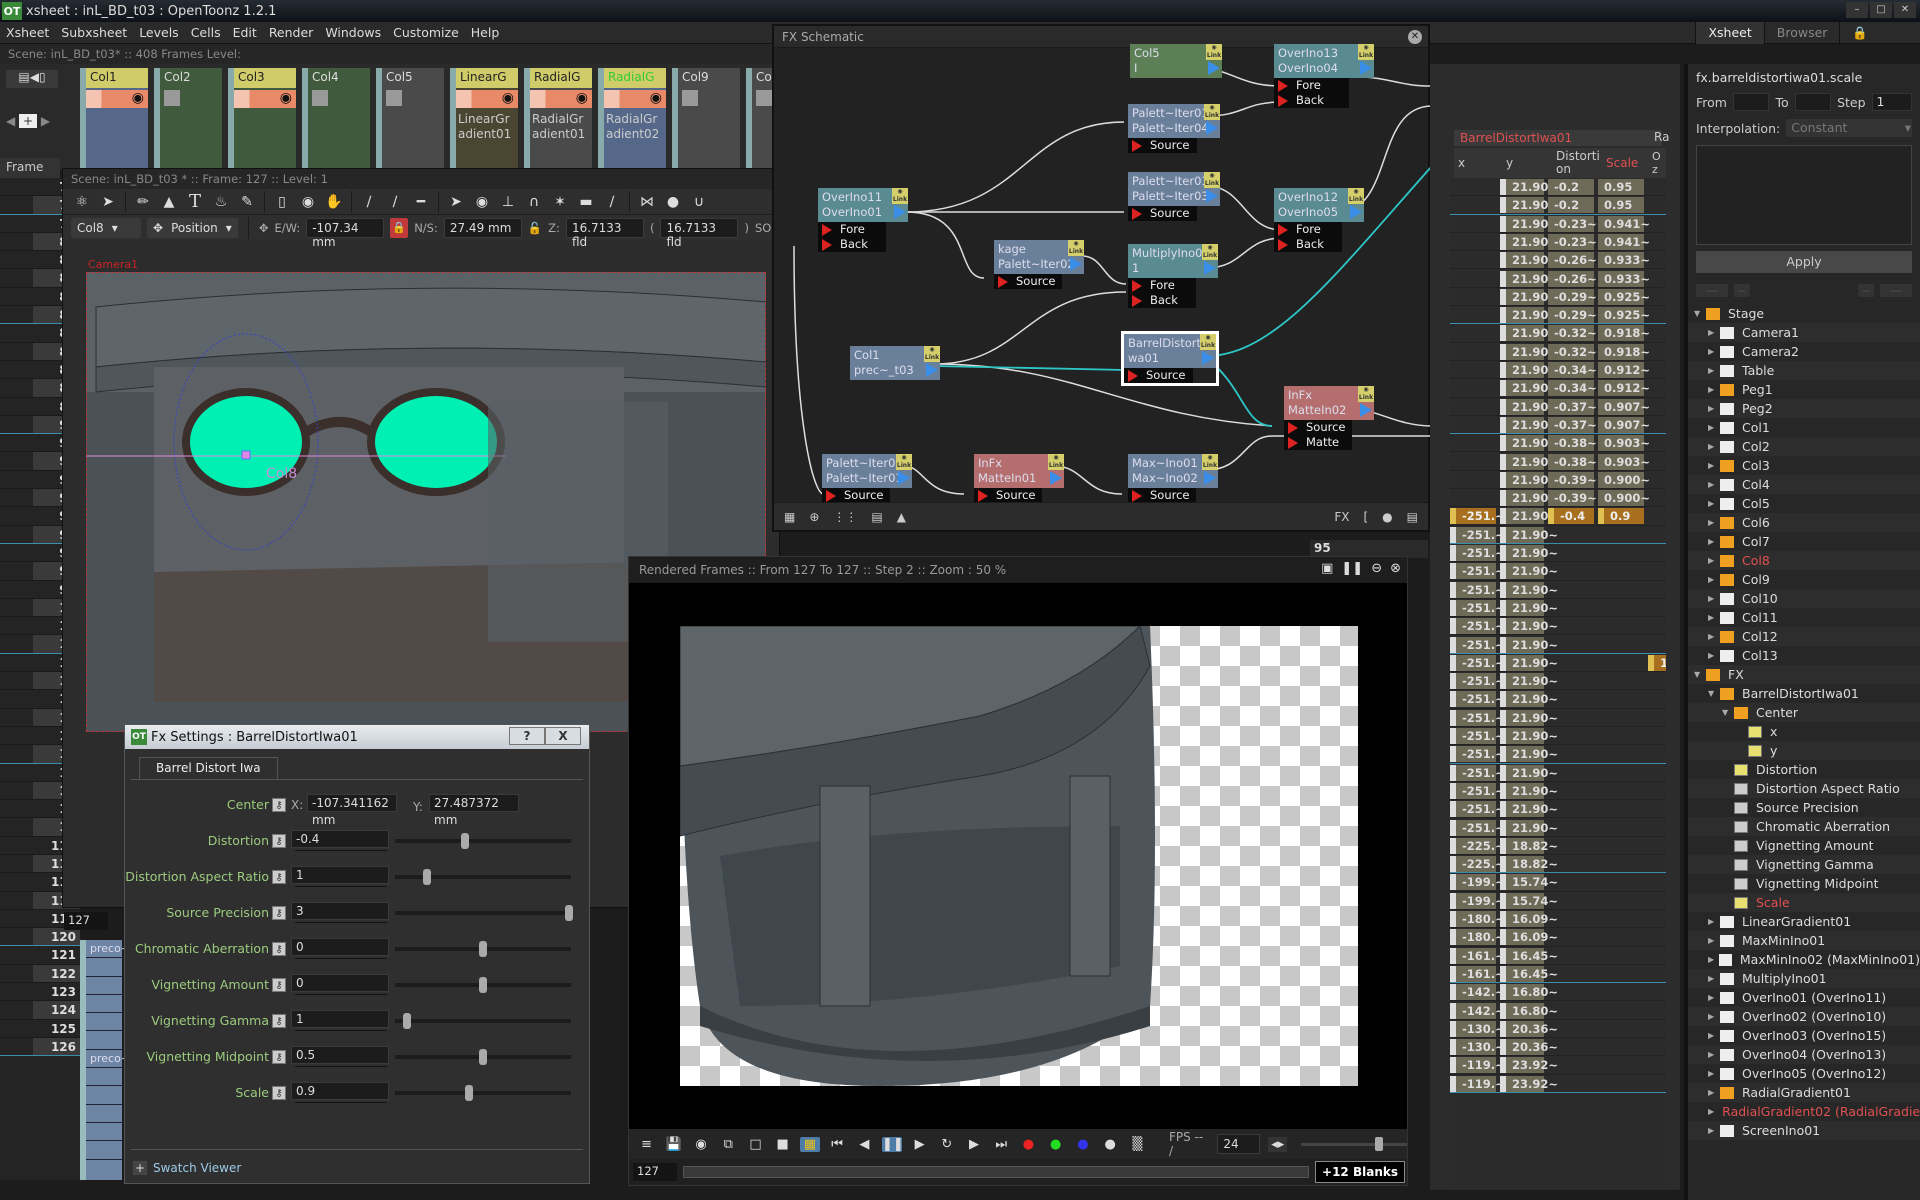 Image resolution: width=1920 pixels, height=1200 pixels. What do you see at coordinates (1859, 33) in the screenshot?
I see `room-lock-icon: 🔒` at bounding box center [1859, 33].